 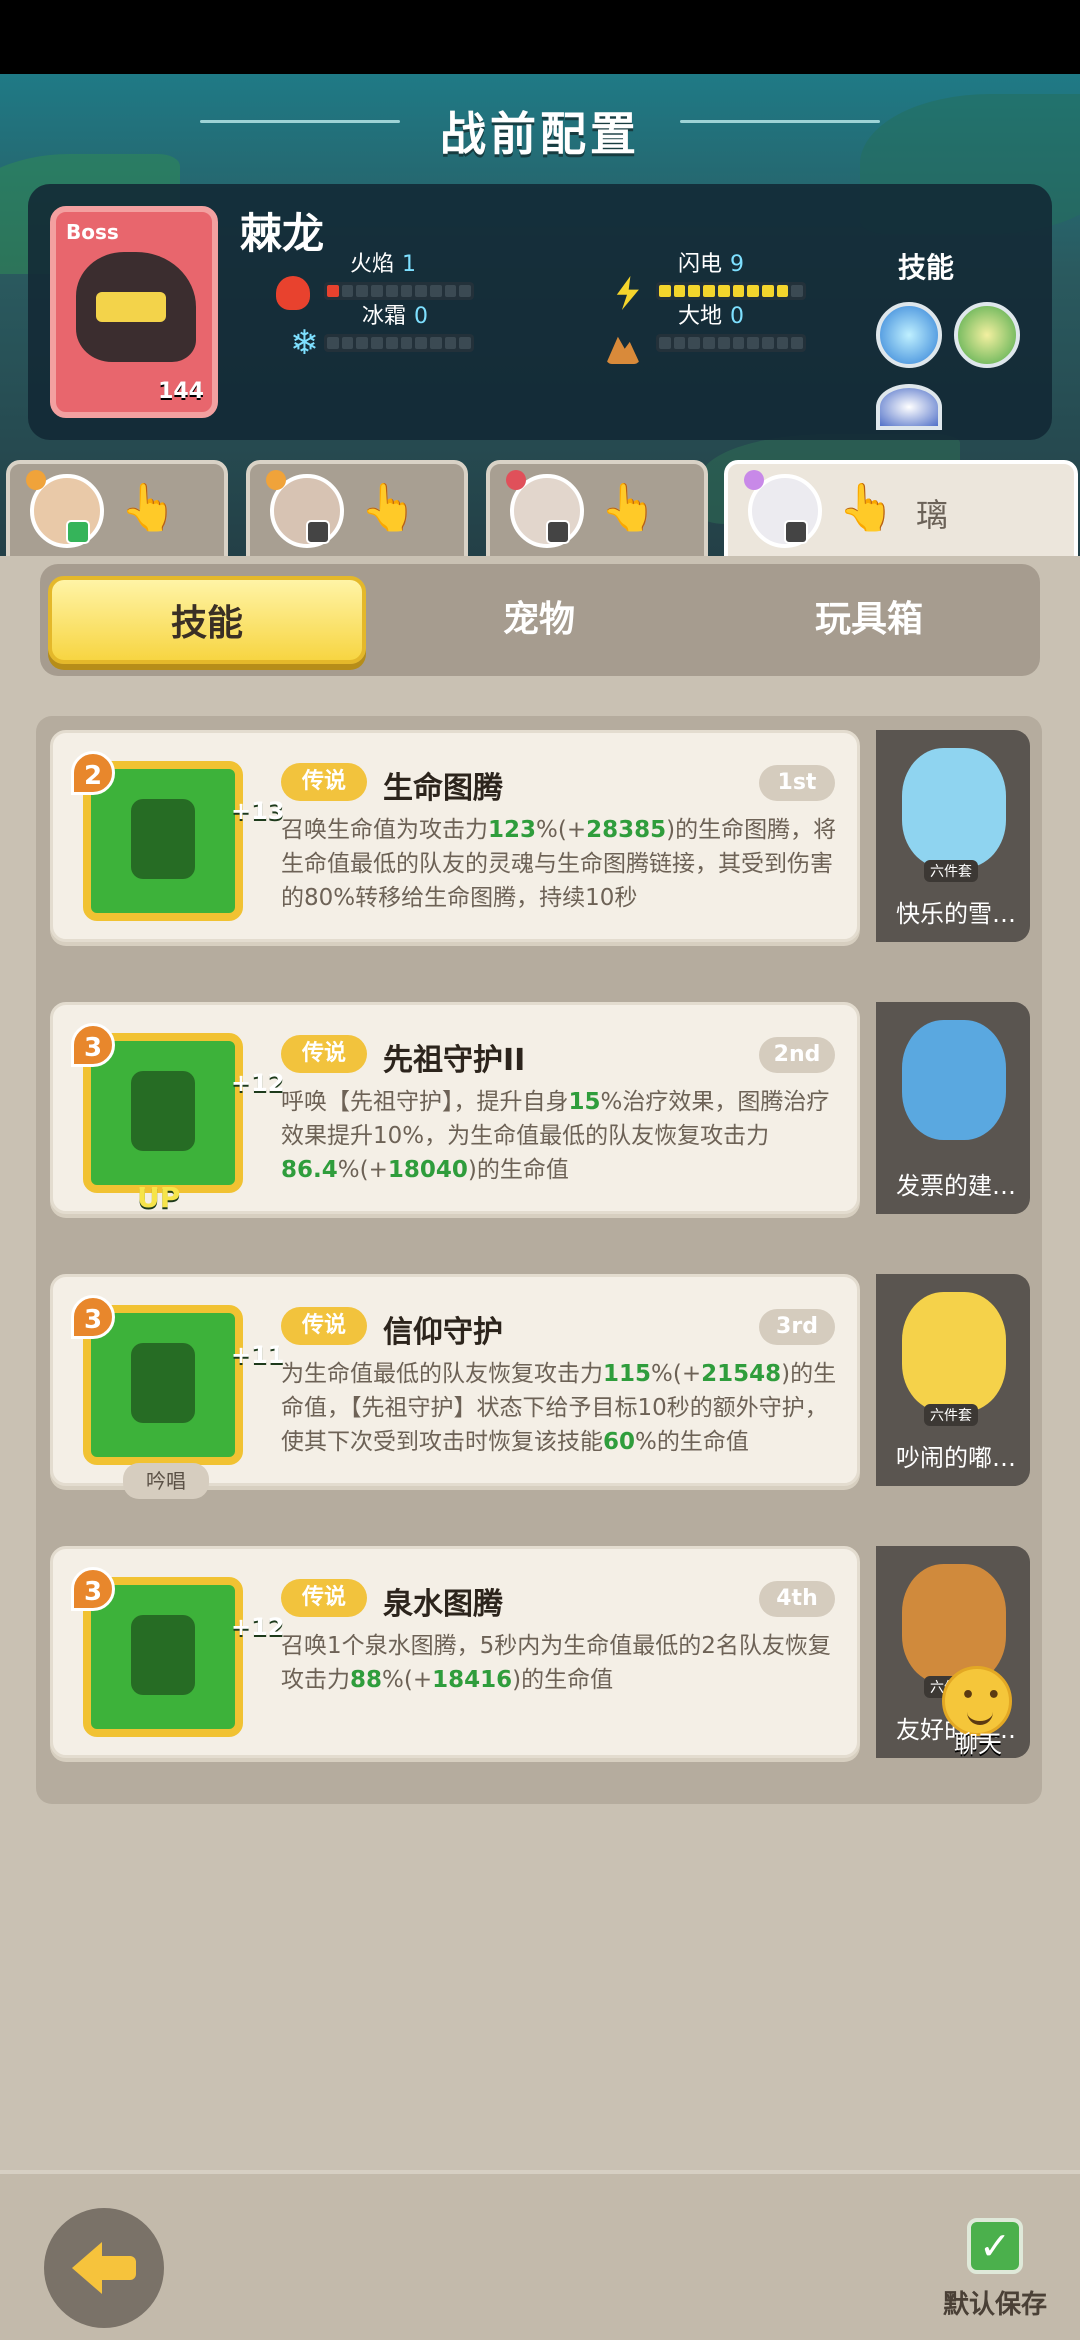 What do you see at coordinates (92, 232) in the screenshot?
I see `boss-badge: Boss` at bounding box center [92, 232].